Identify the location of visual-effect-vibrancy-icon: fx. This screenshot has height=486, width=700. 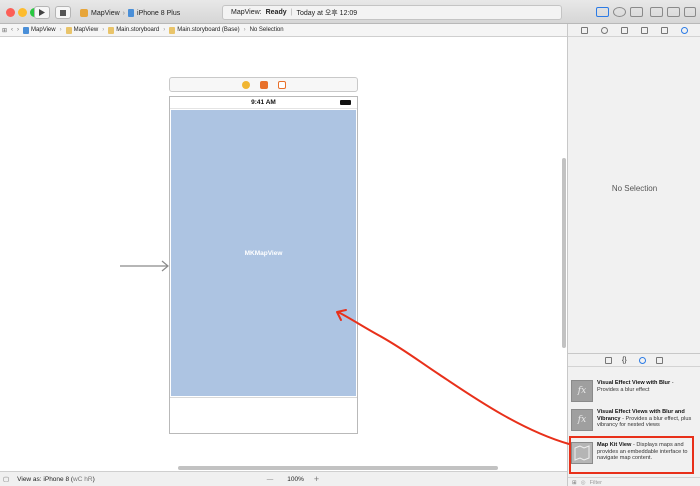
(582, 420).